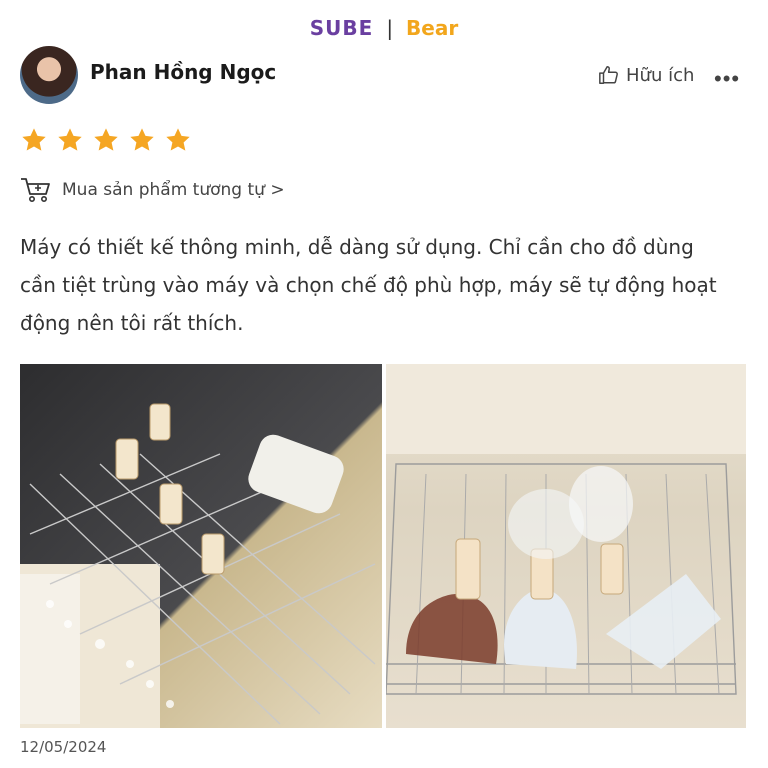  Describe the element at coordinates (432, 28) in the screenshot. I see `brand-bear: Bear` at that location.